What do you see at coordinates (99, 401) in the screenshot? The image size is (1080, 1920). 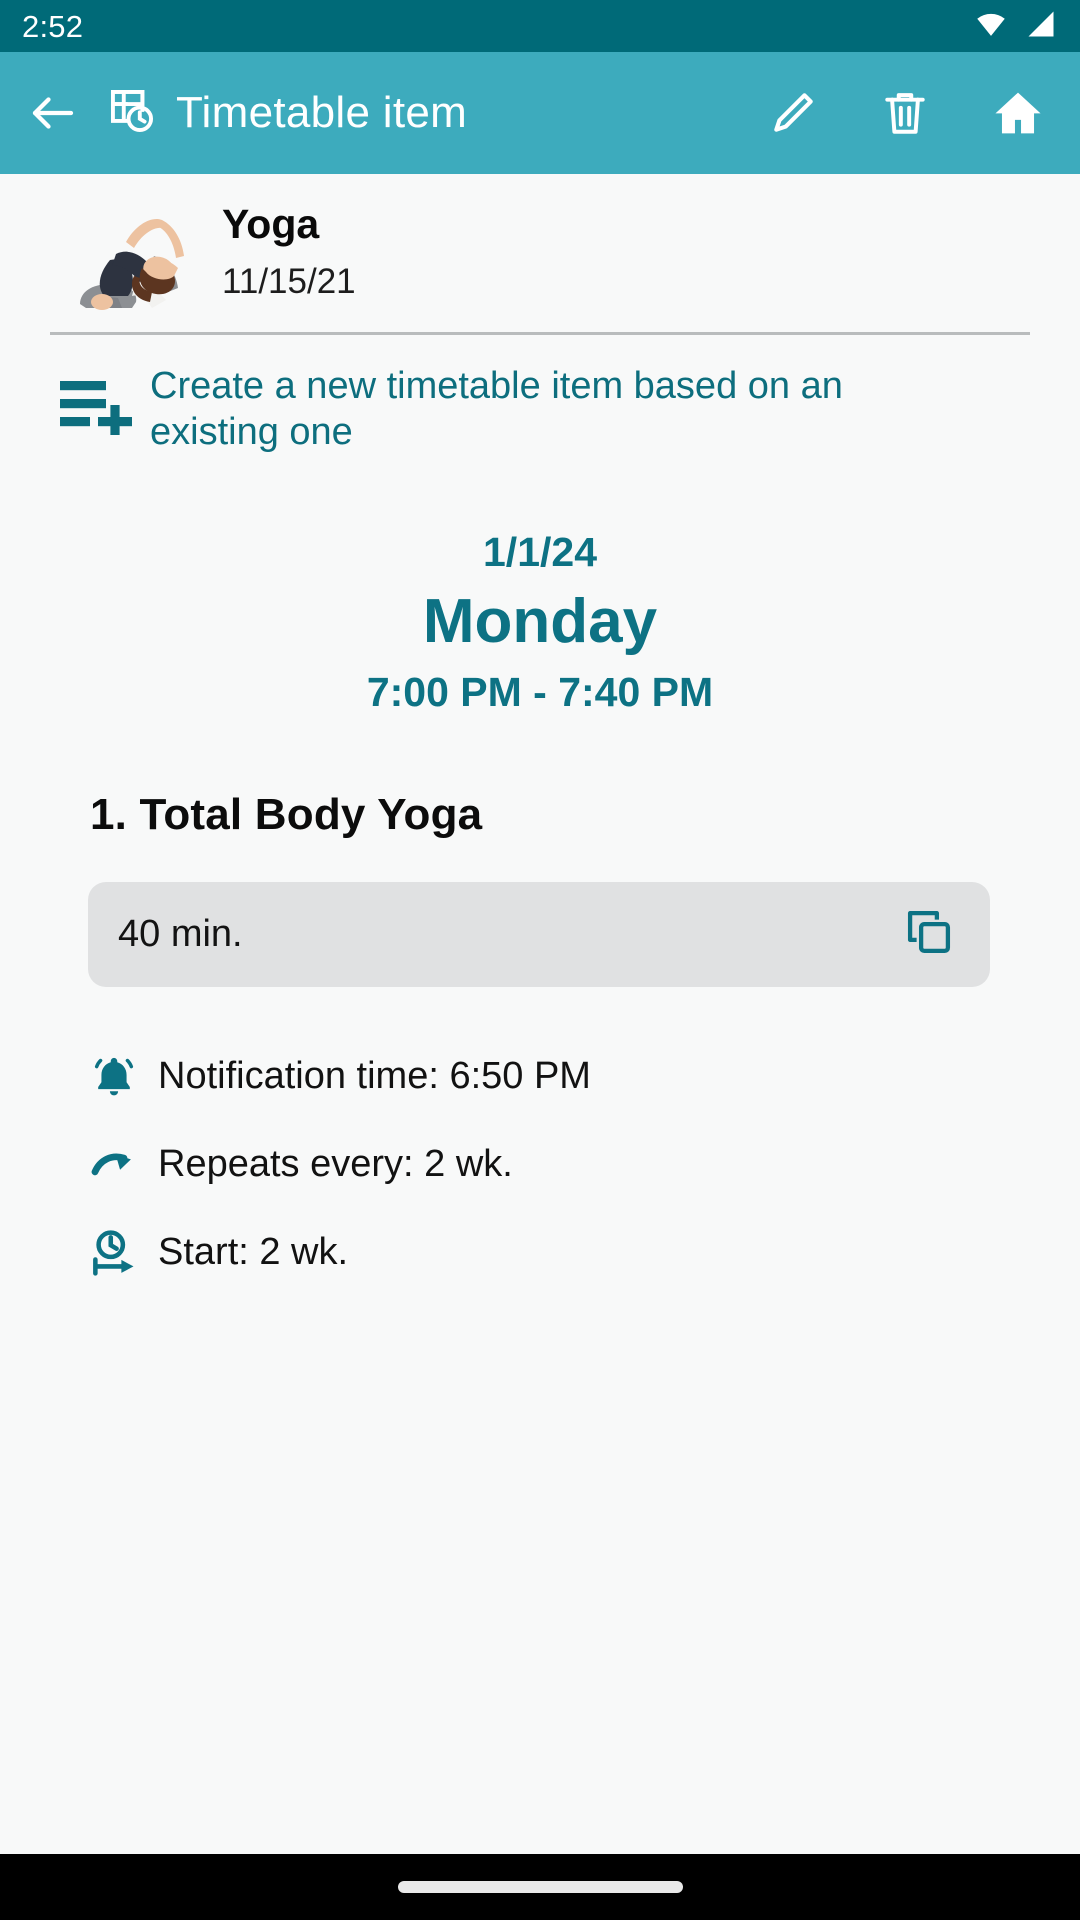 I see `playlist-add-icon` at bounding box center [99, 401].